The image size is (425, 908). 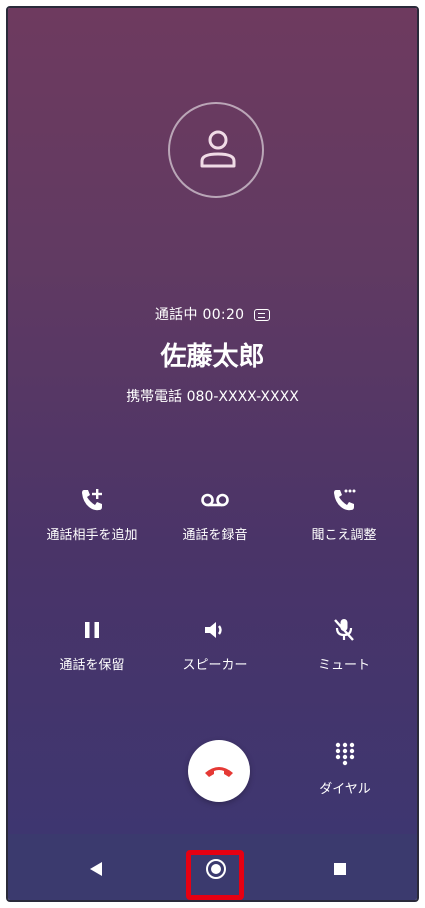 I want to click on hearing-adjust-label: 聞こえ調整, so click(x=344, y=535).